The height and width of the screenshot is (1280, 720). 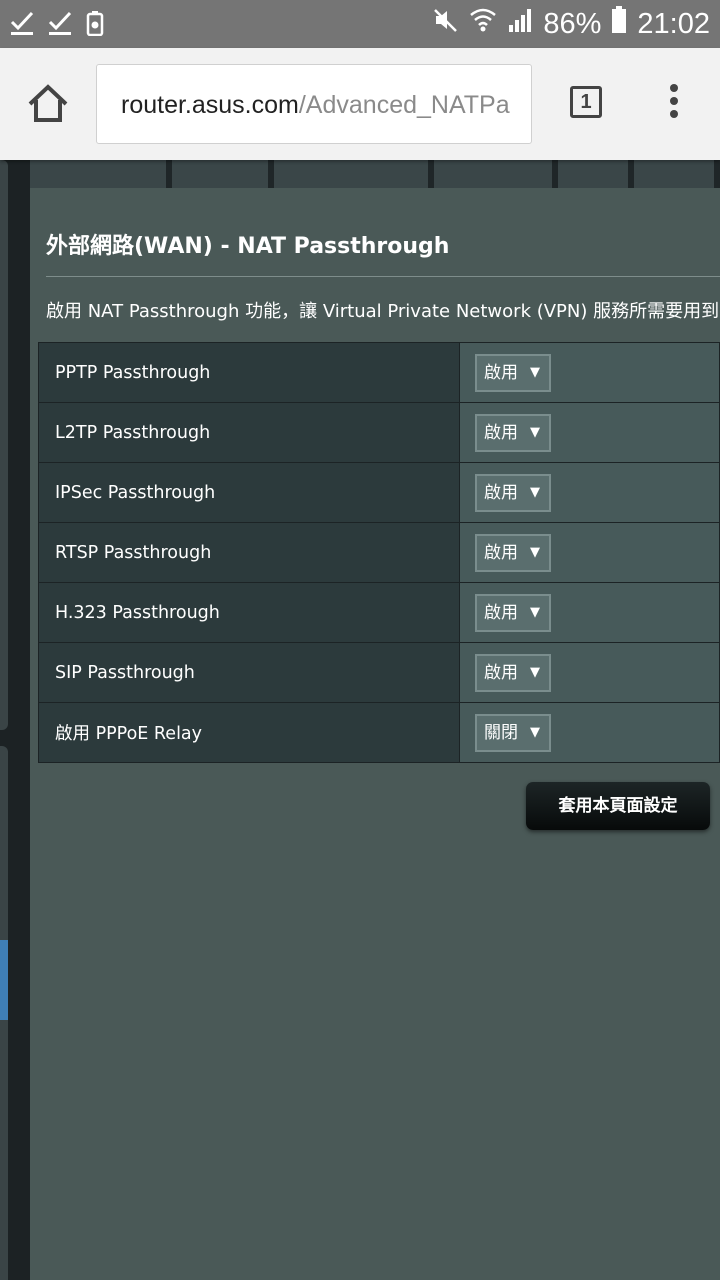 I want to click on url-host: router.asus.com, so click(x=210, y=105).